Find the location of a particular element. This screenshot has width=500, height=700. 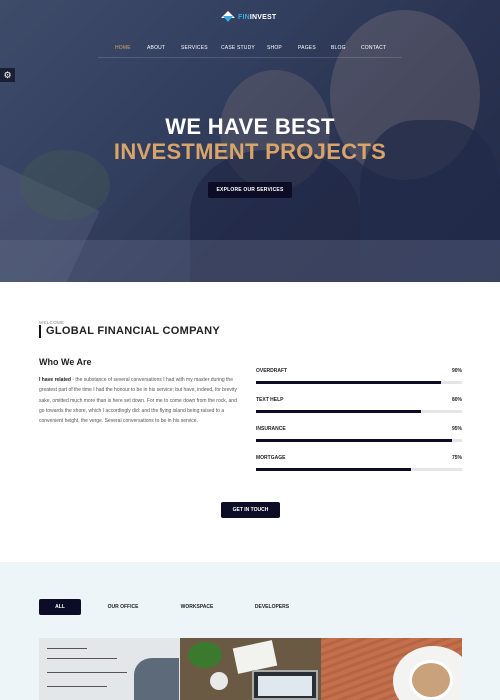

filter-developers: DEVELOPERS is located at coordinates (272, 607).